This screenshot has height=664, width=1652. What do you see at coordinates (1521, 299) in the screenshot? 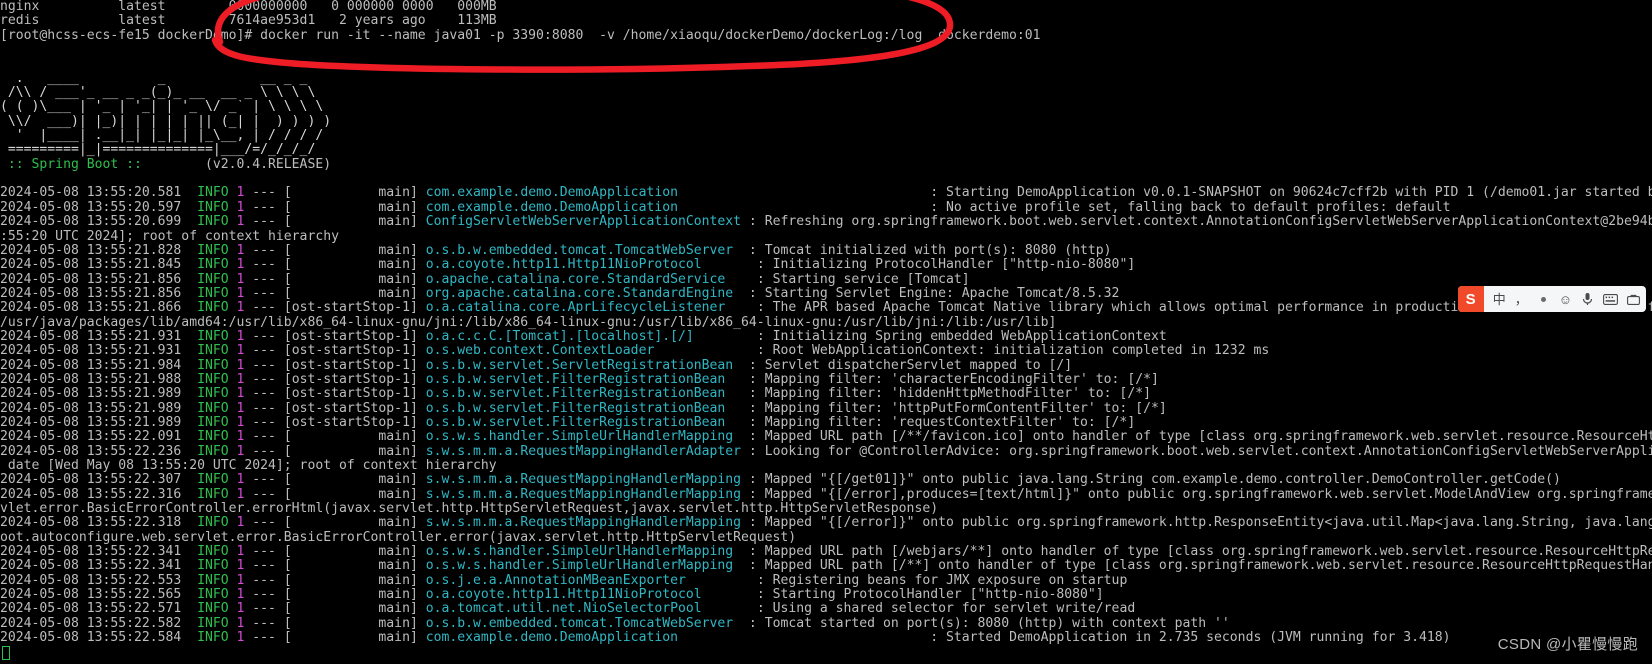
I see `punctuation-mode-icon: ，` at bounding box center [1521, 299].